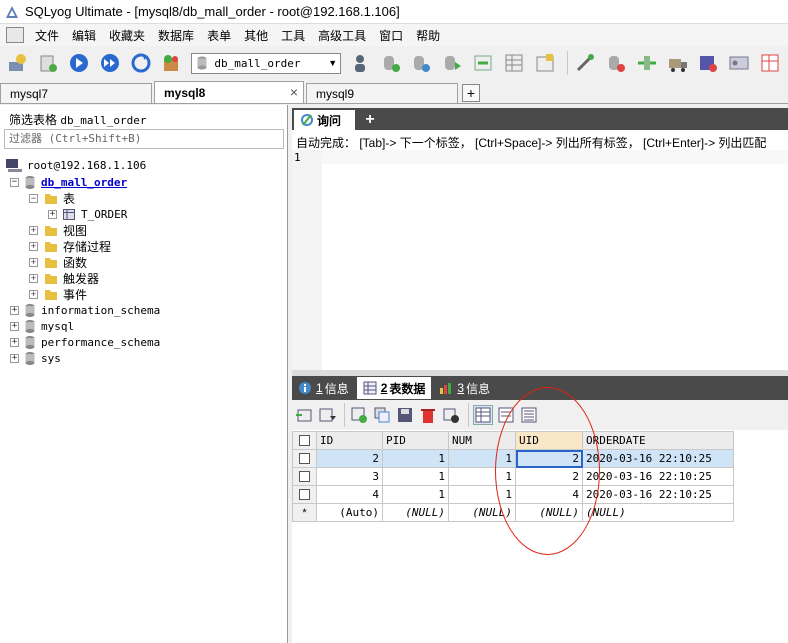  Describe the element at coordinates (428, 415) in the screenshot. I see `delete-button` at that location.